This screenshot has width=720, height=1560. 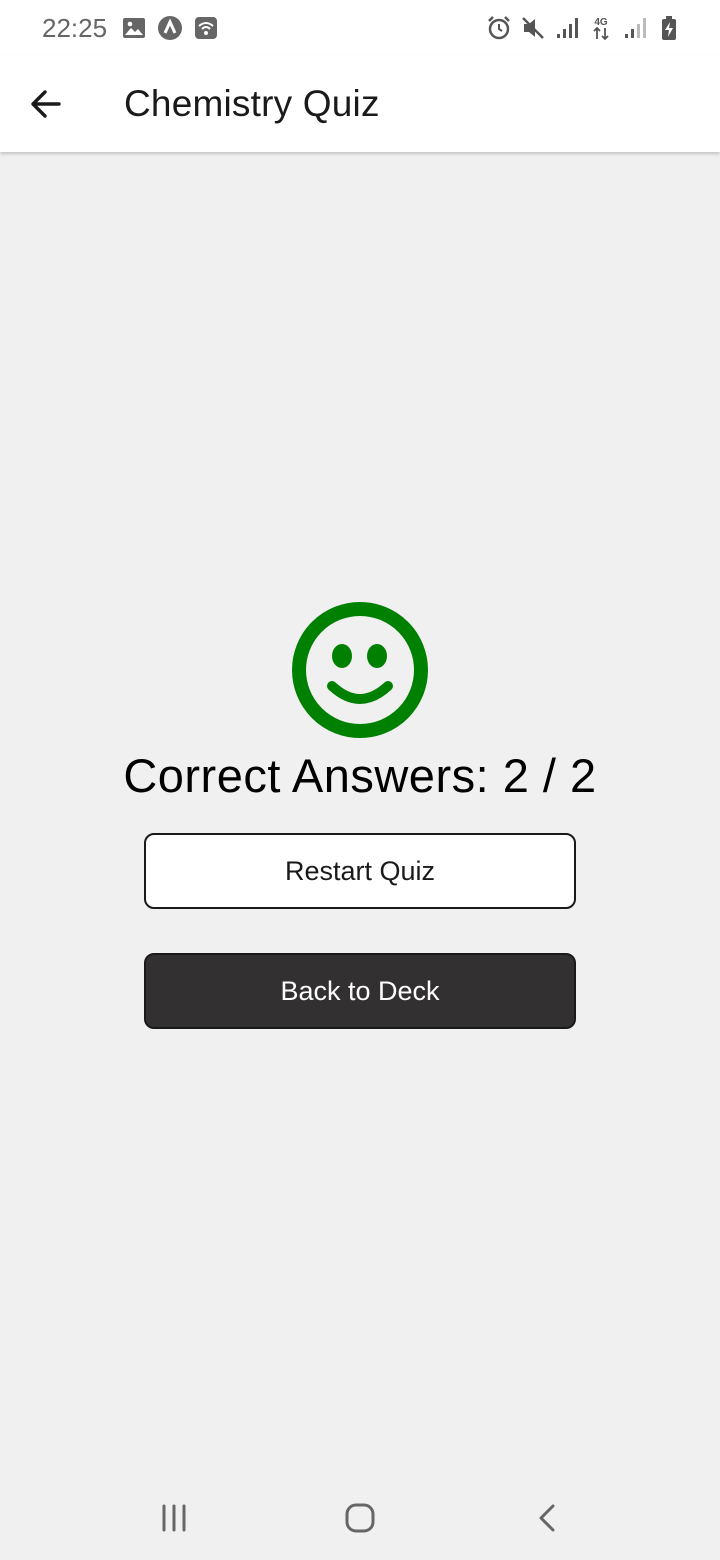 I want to click on app-bar: Chemistry Quiz, so click(x=360, y=104).